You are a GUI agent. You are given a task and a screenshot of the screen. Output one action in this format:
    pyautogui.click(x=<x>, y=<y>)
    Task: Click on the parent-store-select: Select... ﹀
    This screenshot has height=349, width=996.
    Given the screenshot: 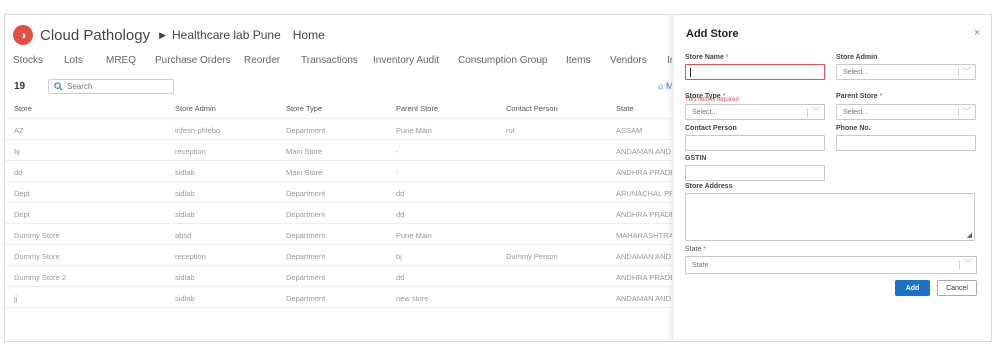 What is the action you would take?
    pyautogui.click(x=906, y=112)
    